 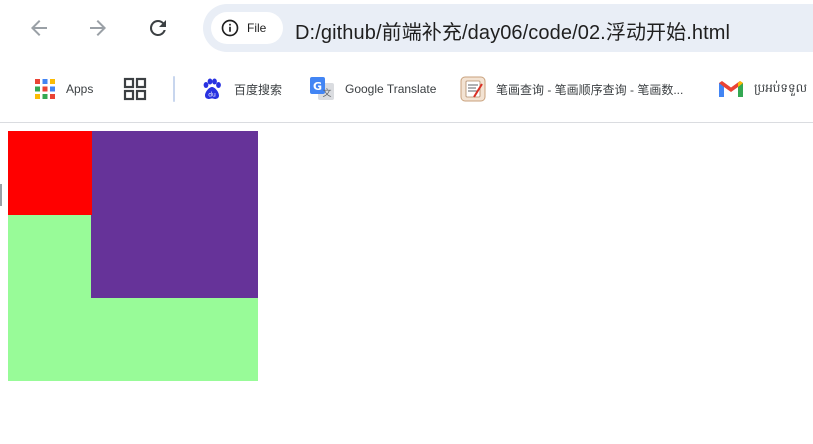 I want to click on google-translate-icon: G 文, so click(x=322, y=88).